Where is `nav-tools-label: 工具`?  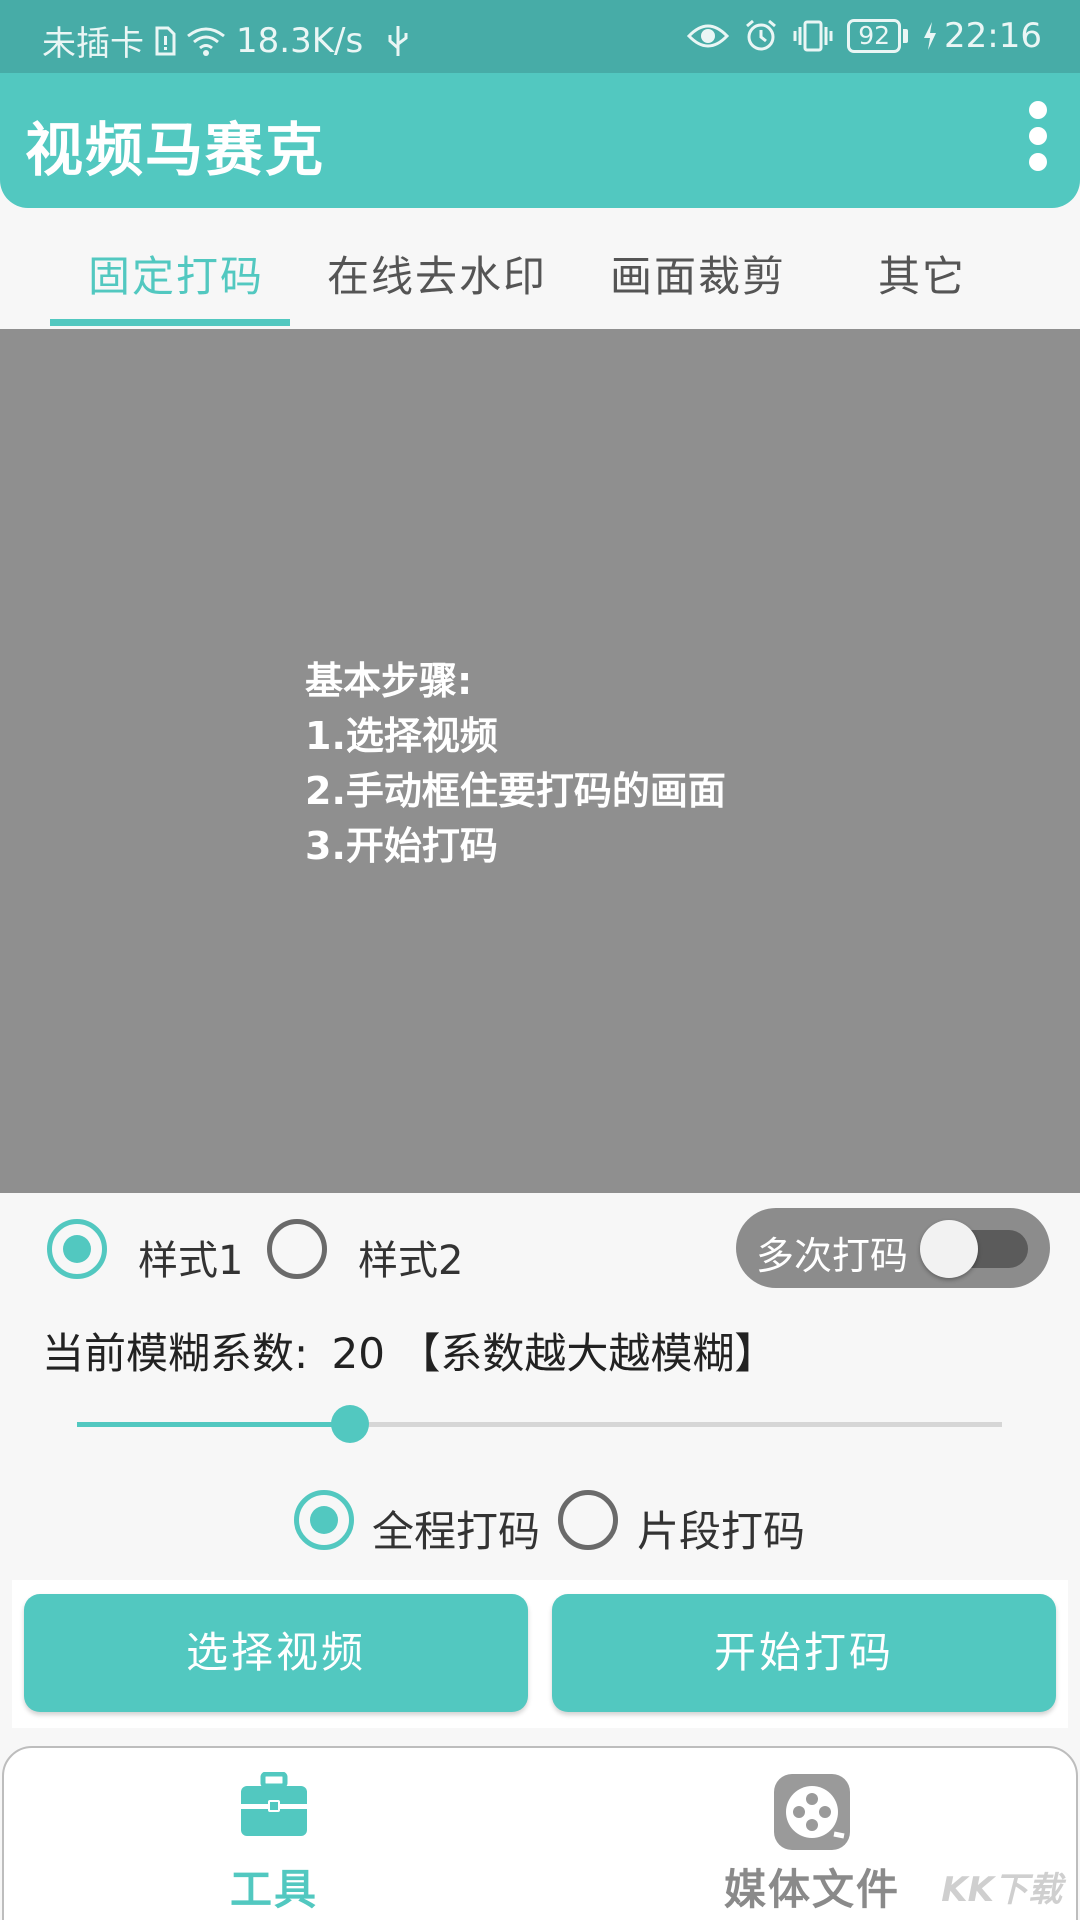
nav-tools-label: 工具 is located at coordinates (273, 1889).